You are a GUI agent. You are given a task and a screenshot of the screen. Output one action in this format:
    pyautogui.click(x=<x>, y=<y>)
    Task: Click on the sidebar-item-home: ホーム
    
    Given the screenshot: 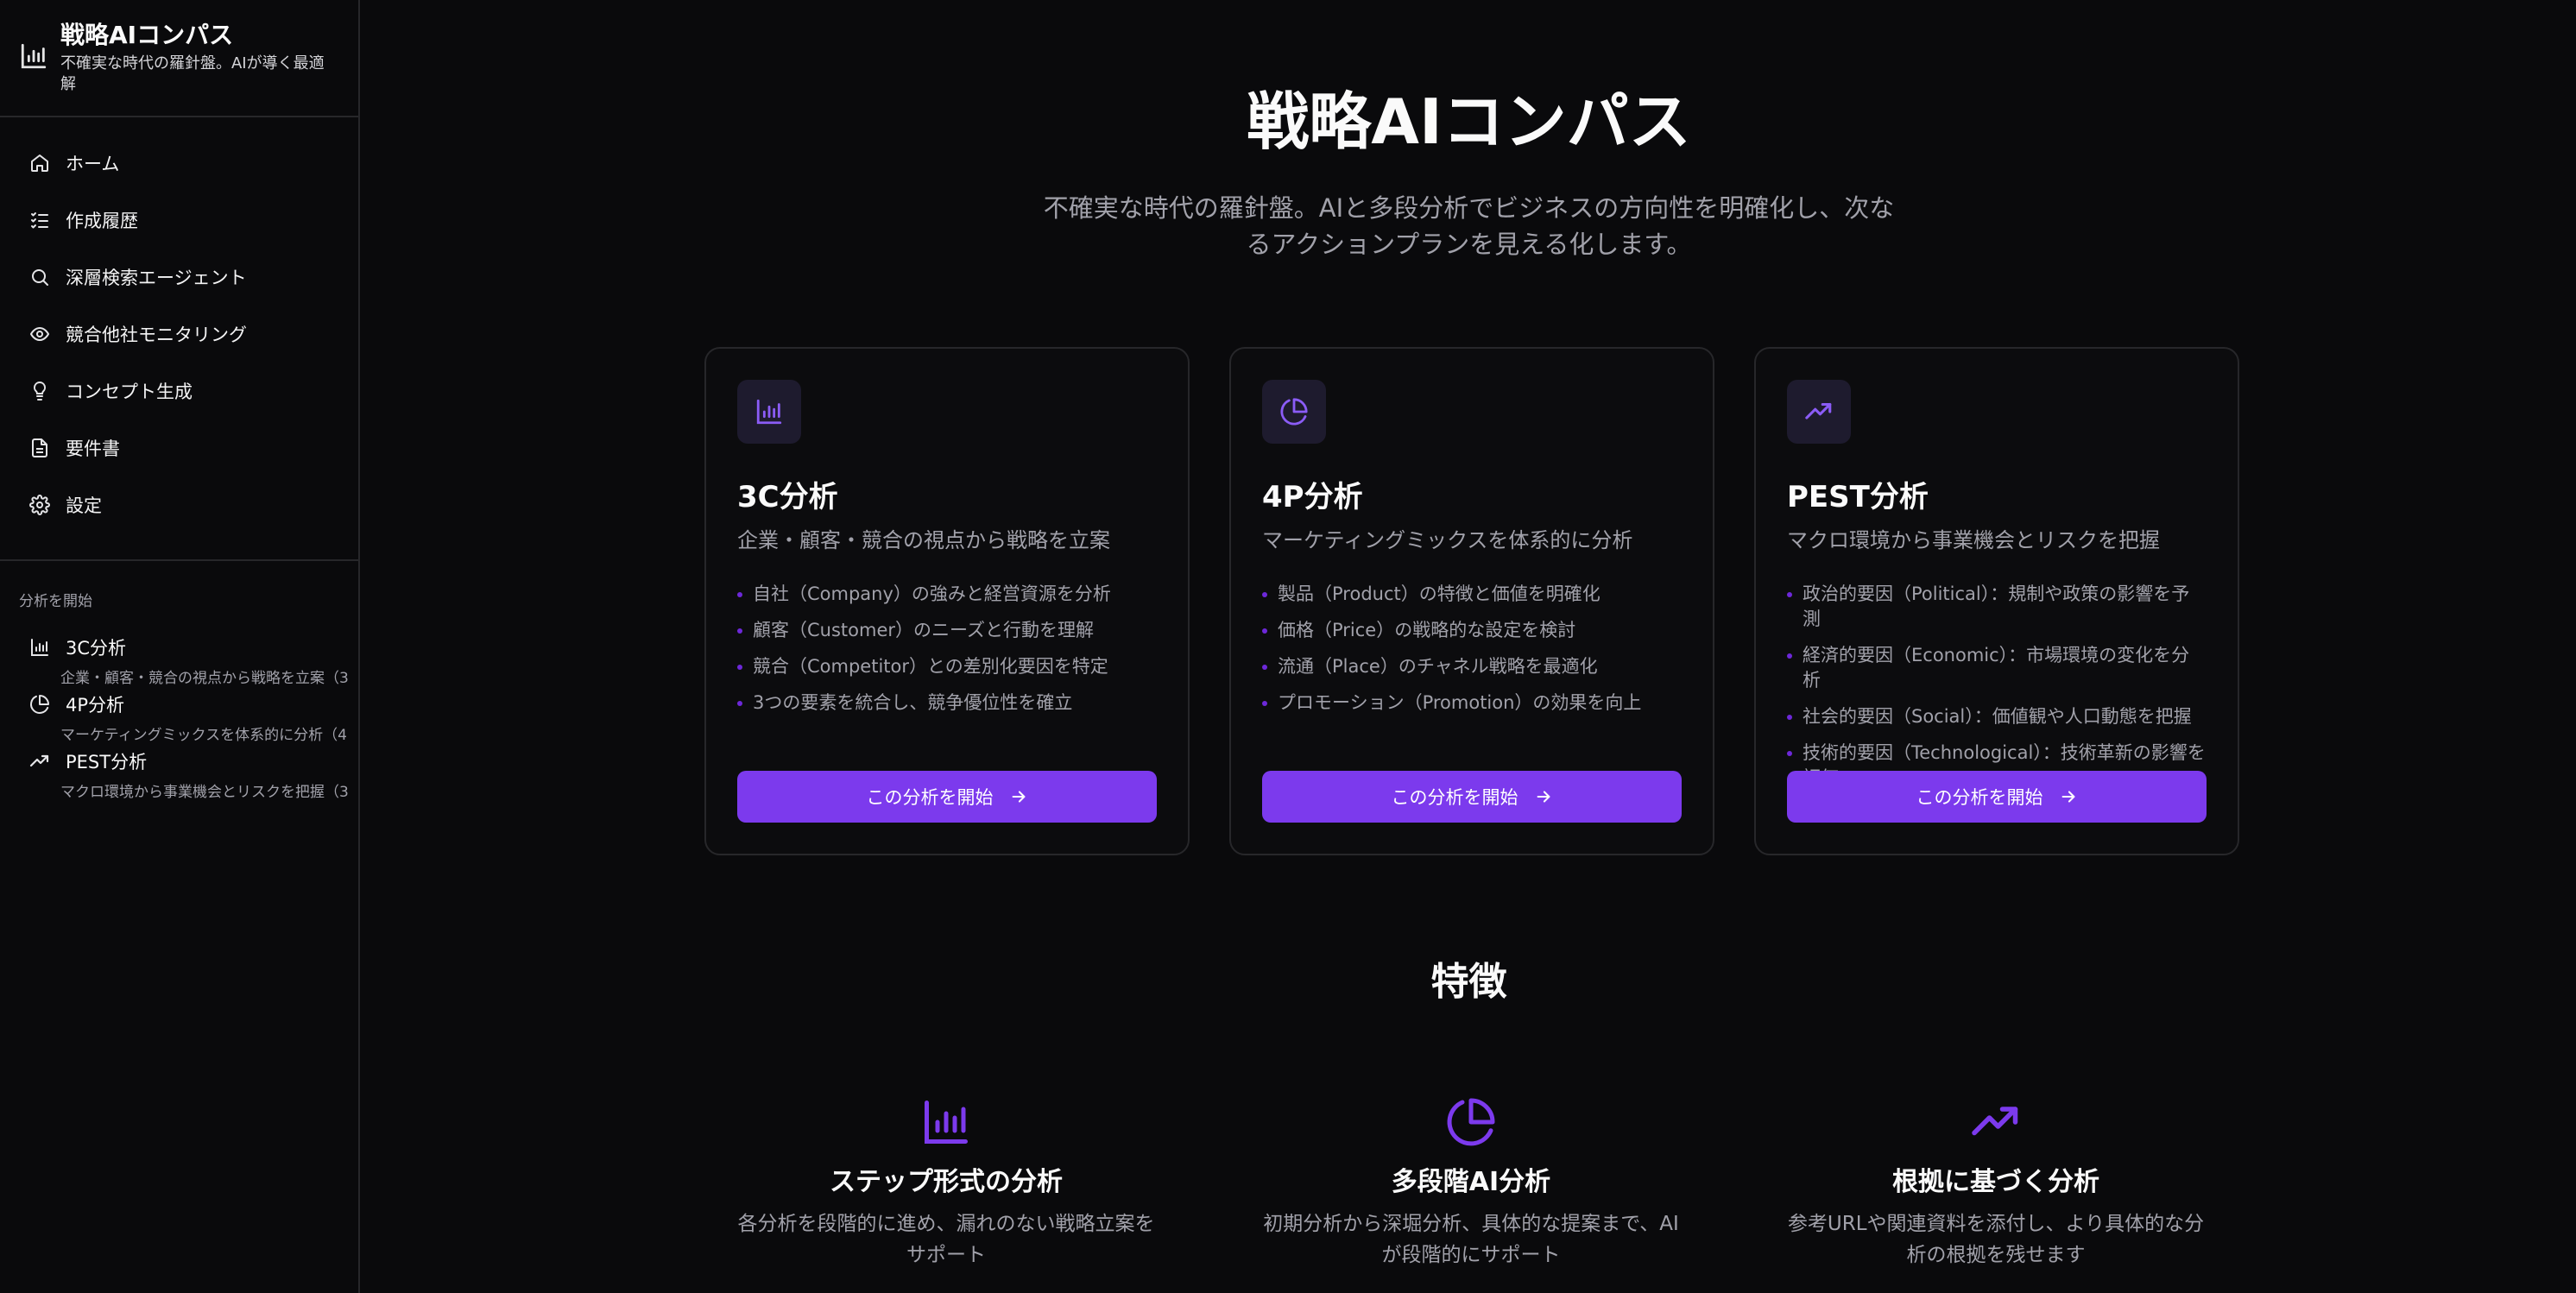 What is the action you would take?
    pyautogui.click(x=179, y=163)
    